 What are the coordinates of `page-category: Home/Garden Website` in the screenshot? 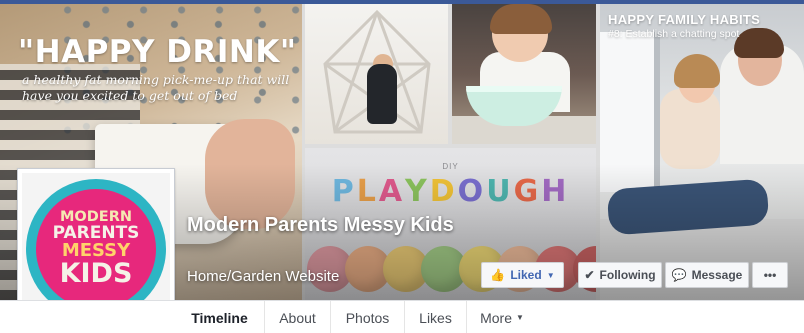 It's located at (263, 276).